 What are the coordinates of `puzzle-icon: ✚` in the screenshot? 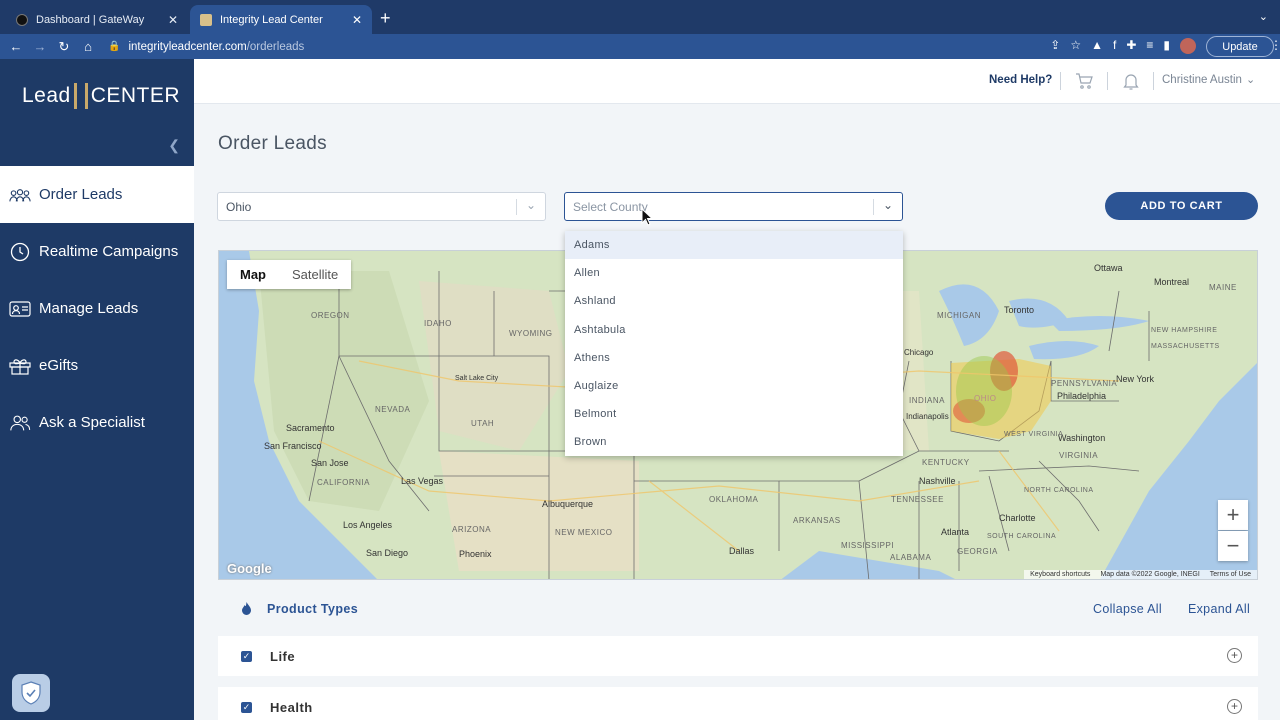 It's located at (1131, 46).